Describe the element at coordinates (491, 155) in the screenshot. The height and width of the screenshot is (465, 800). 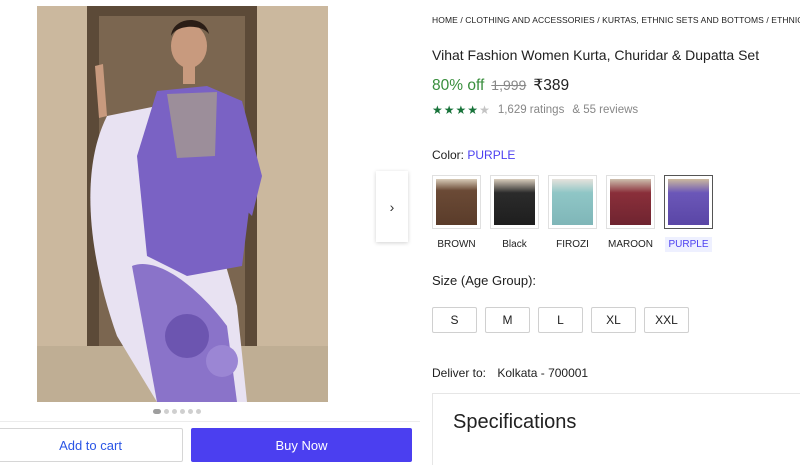
I see `selected-color: PURPLE` at that location.